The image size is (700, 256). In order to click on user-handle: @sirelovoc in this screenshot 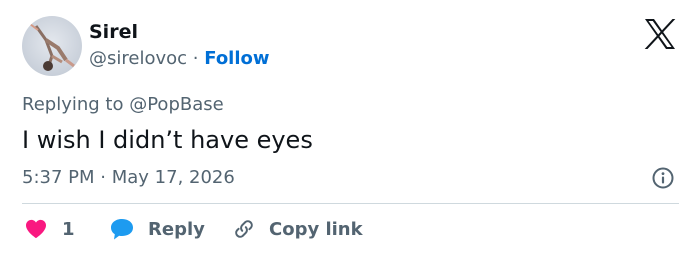, I will do `click(138, 58)`.